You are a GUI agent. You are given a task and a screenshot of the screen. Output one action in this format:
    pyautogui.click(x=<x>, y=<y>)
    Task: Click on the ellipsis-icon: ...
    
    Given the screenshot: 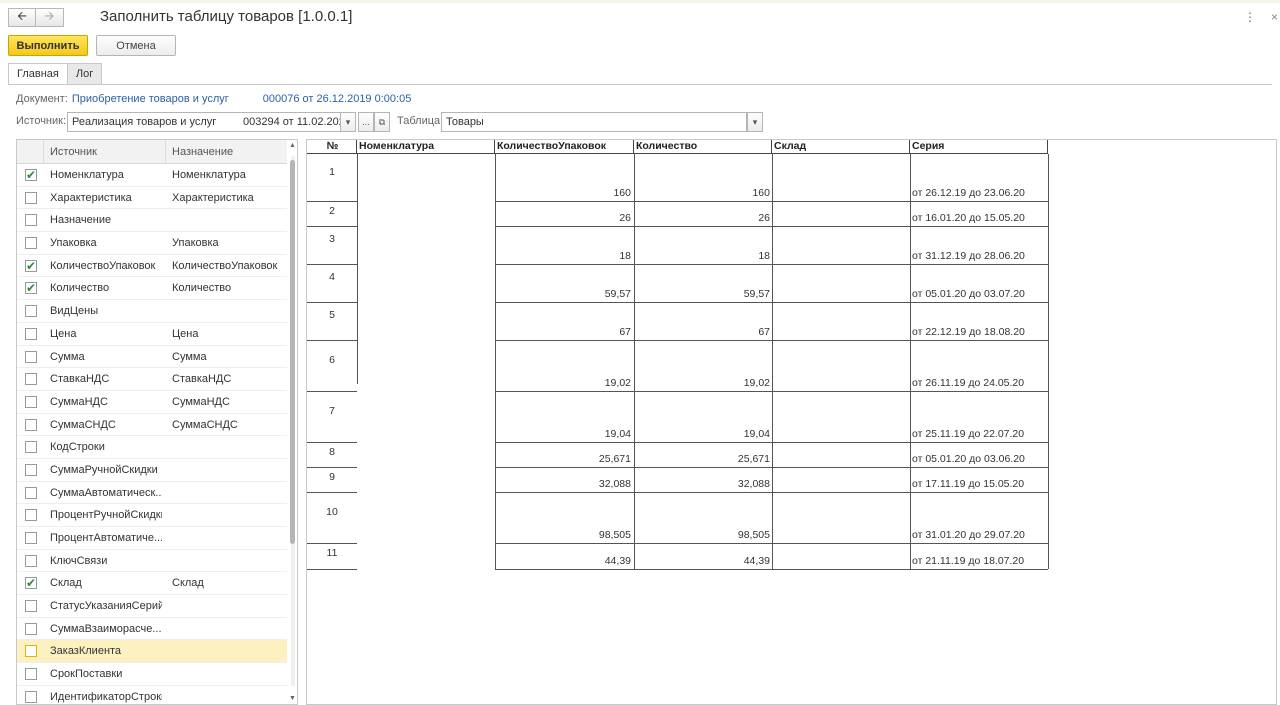 What is the action you would take?
    pyautogui.click(x=366, y=122)
    